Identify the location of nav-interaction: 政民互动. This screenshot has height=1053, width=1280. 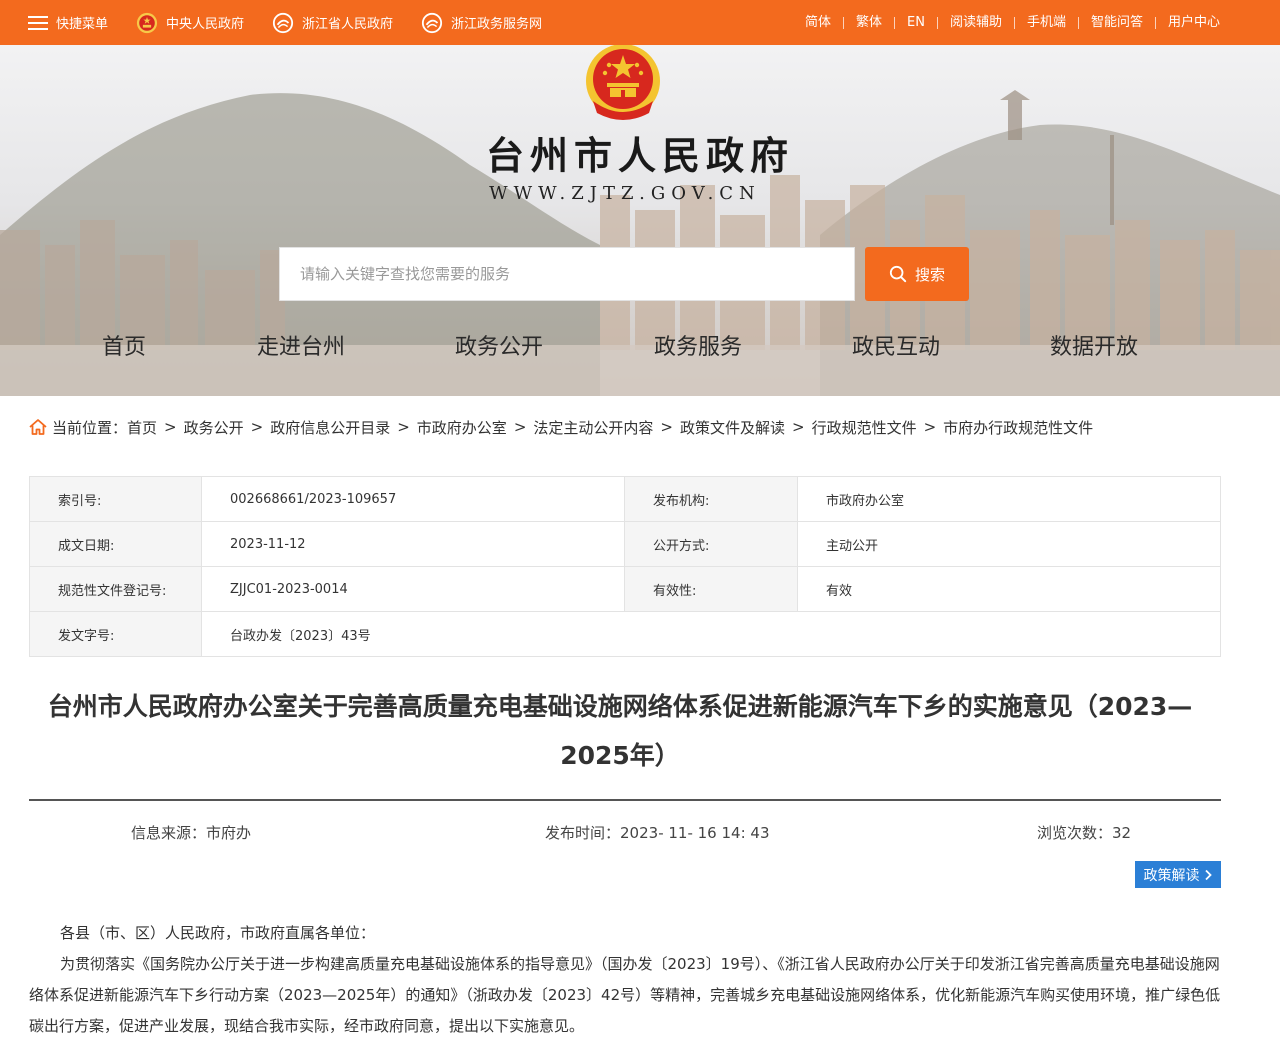
(896, 345).